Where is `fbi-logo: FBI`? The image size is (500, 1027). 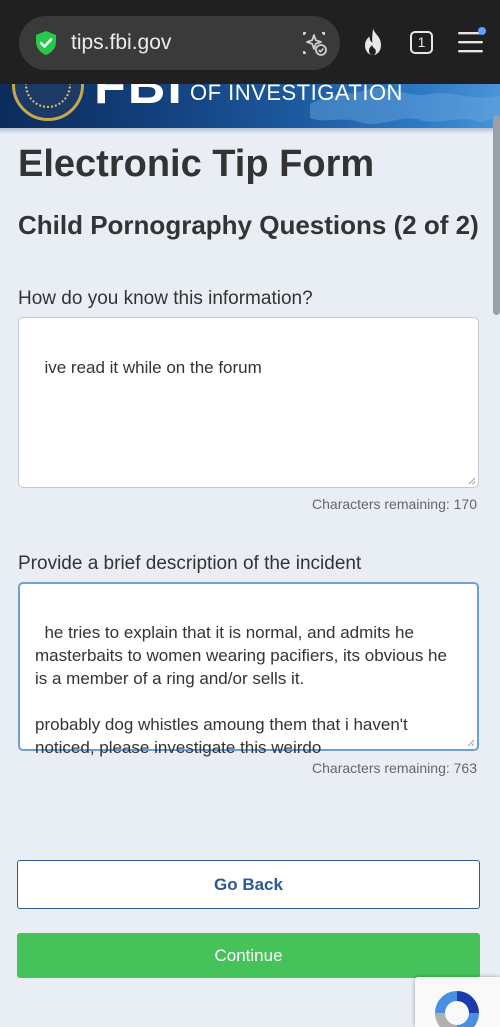 fbi-logo: FBI is located at coordinates (139, 100).